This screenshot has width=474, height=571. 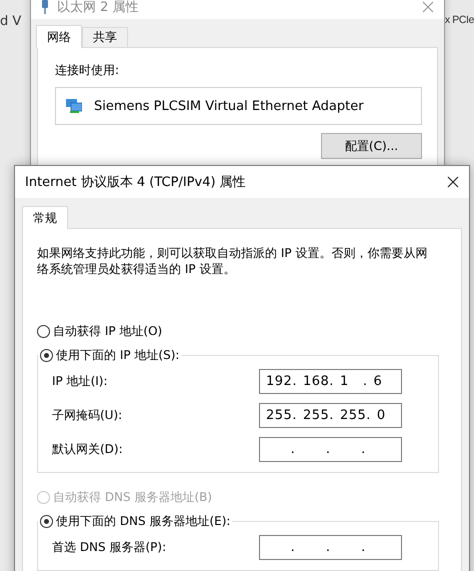 I want to click on field-label: 默认网关(D):, so click(x=87, y=449).